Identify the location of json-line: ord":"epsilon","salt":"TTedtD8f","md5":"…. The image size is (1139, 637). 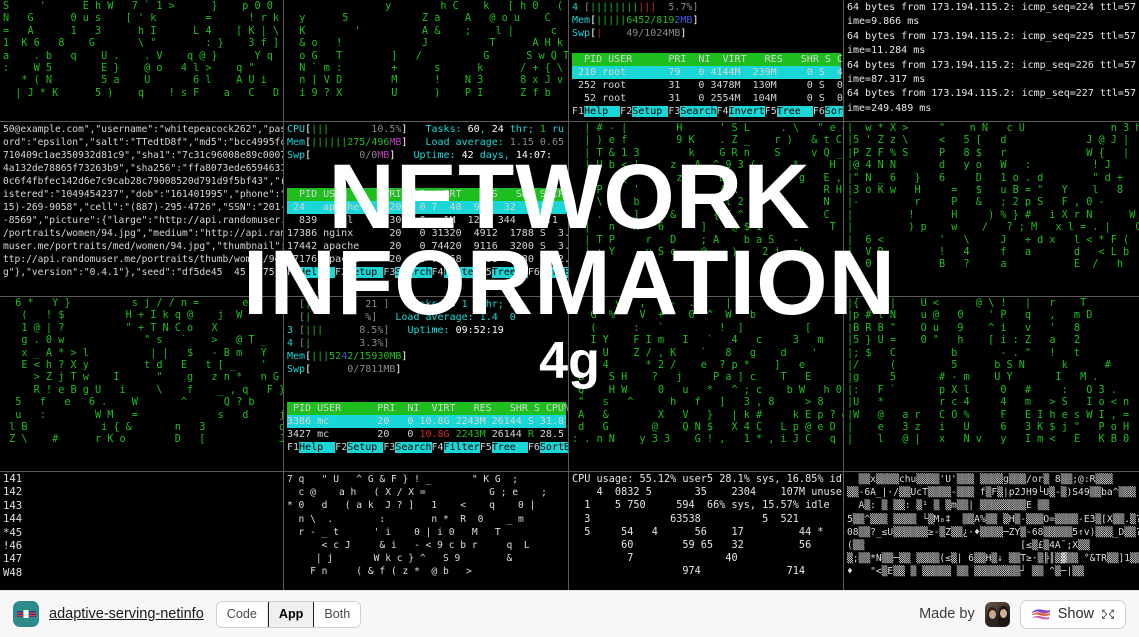
(143, 142).